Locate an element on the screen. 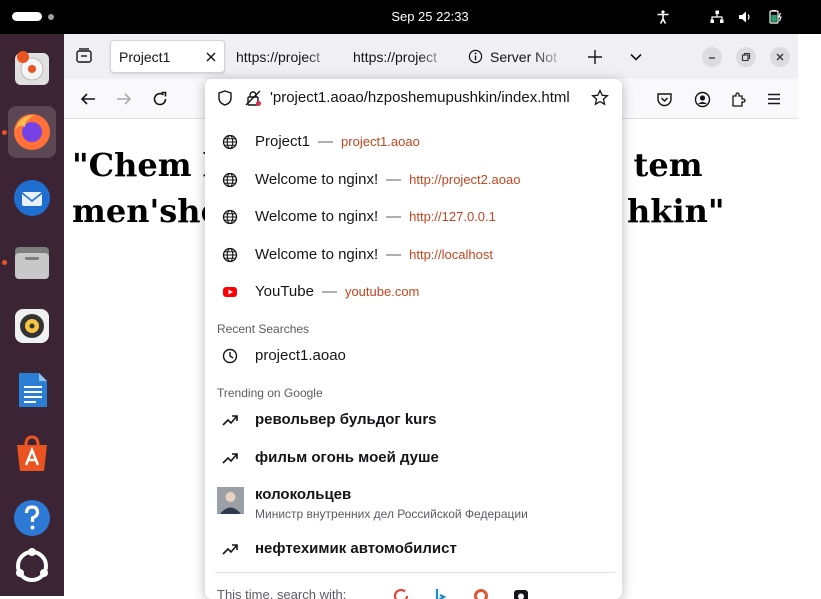  puzzle-icon is located at coordinates (738, 99).